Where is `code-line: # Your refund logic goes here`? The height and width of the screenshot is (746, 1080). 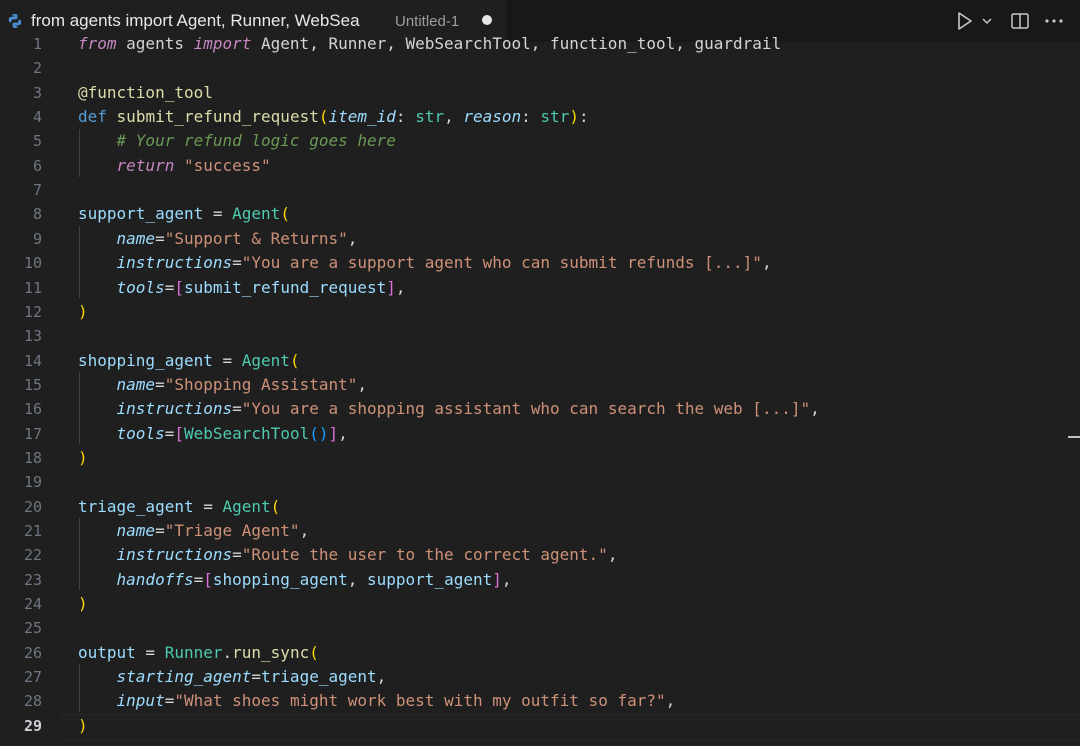
code-line: # Your refund logic goes here is located at coordinates (237, 141).